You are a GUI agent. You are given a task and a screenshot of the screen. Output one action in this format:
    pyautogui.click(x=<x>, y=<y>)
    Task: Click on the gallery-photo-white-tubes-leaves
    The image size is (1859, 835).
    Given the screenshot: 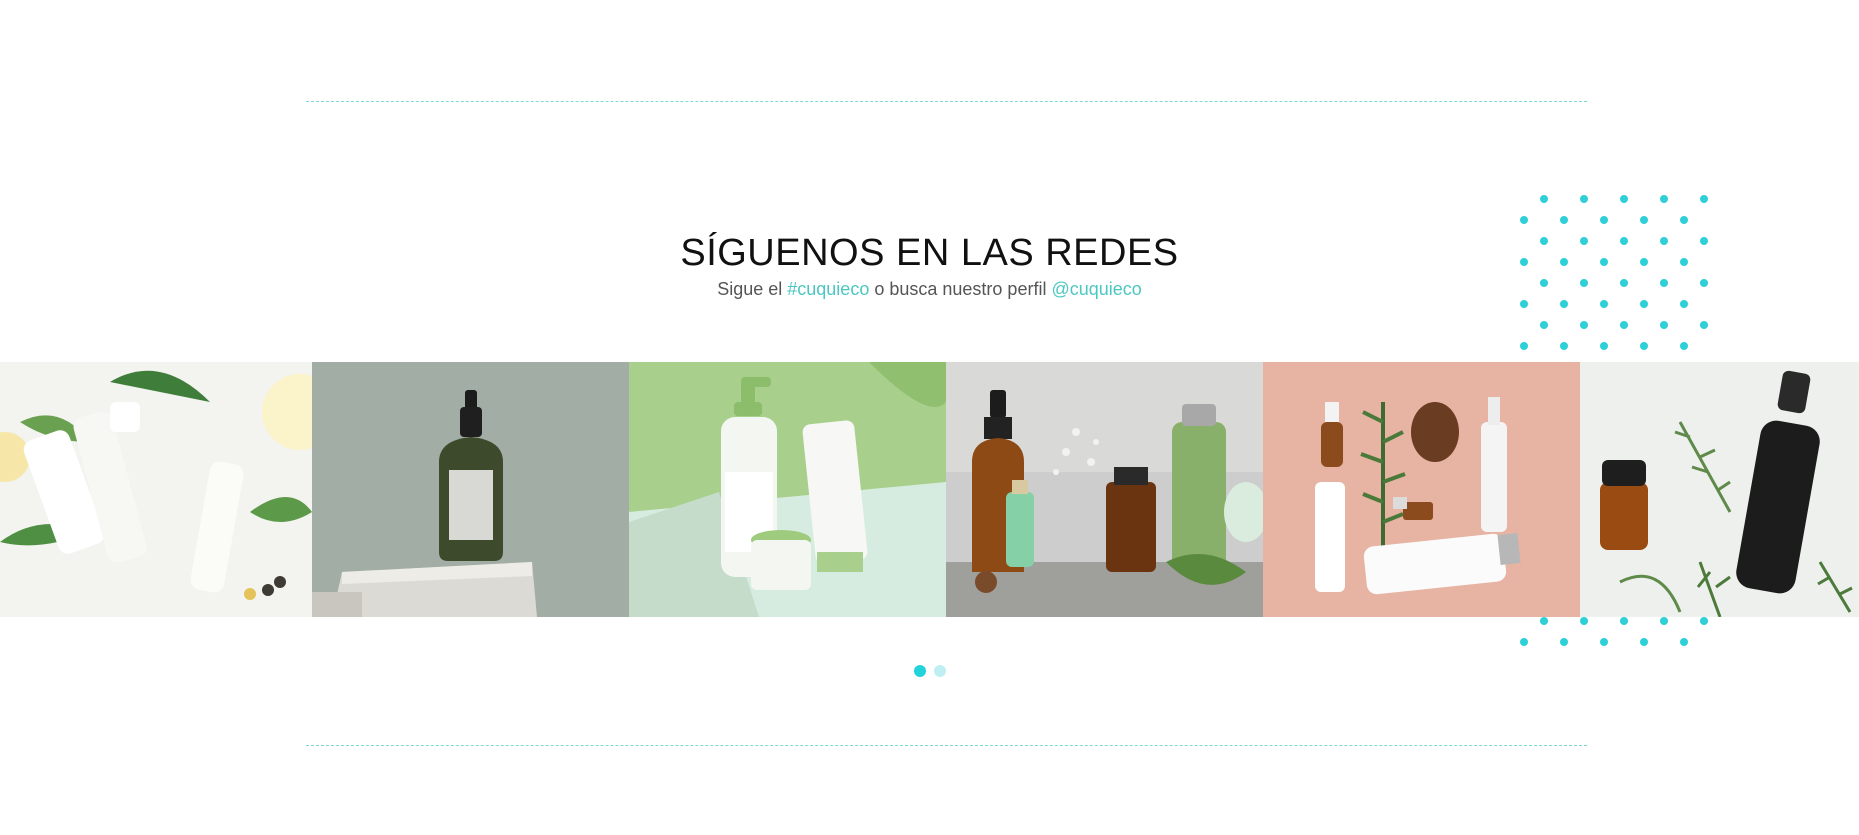 What is the action you would take?
    pyautogui.click(x=156, y=489)
    